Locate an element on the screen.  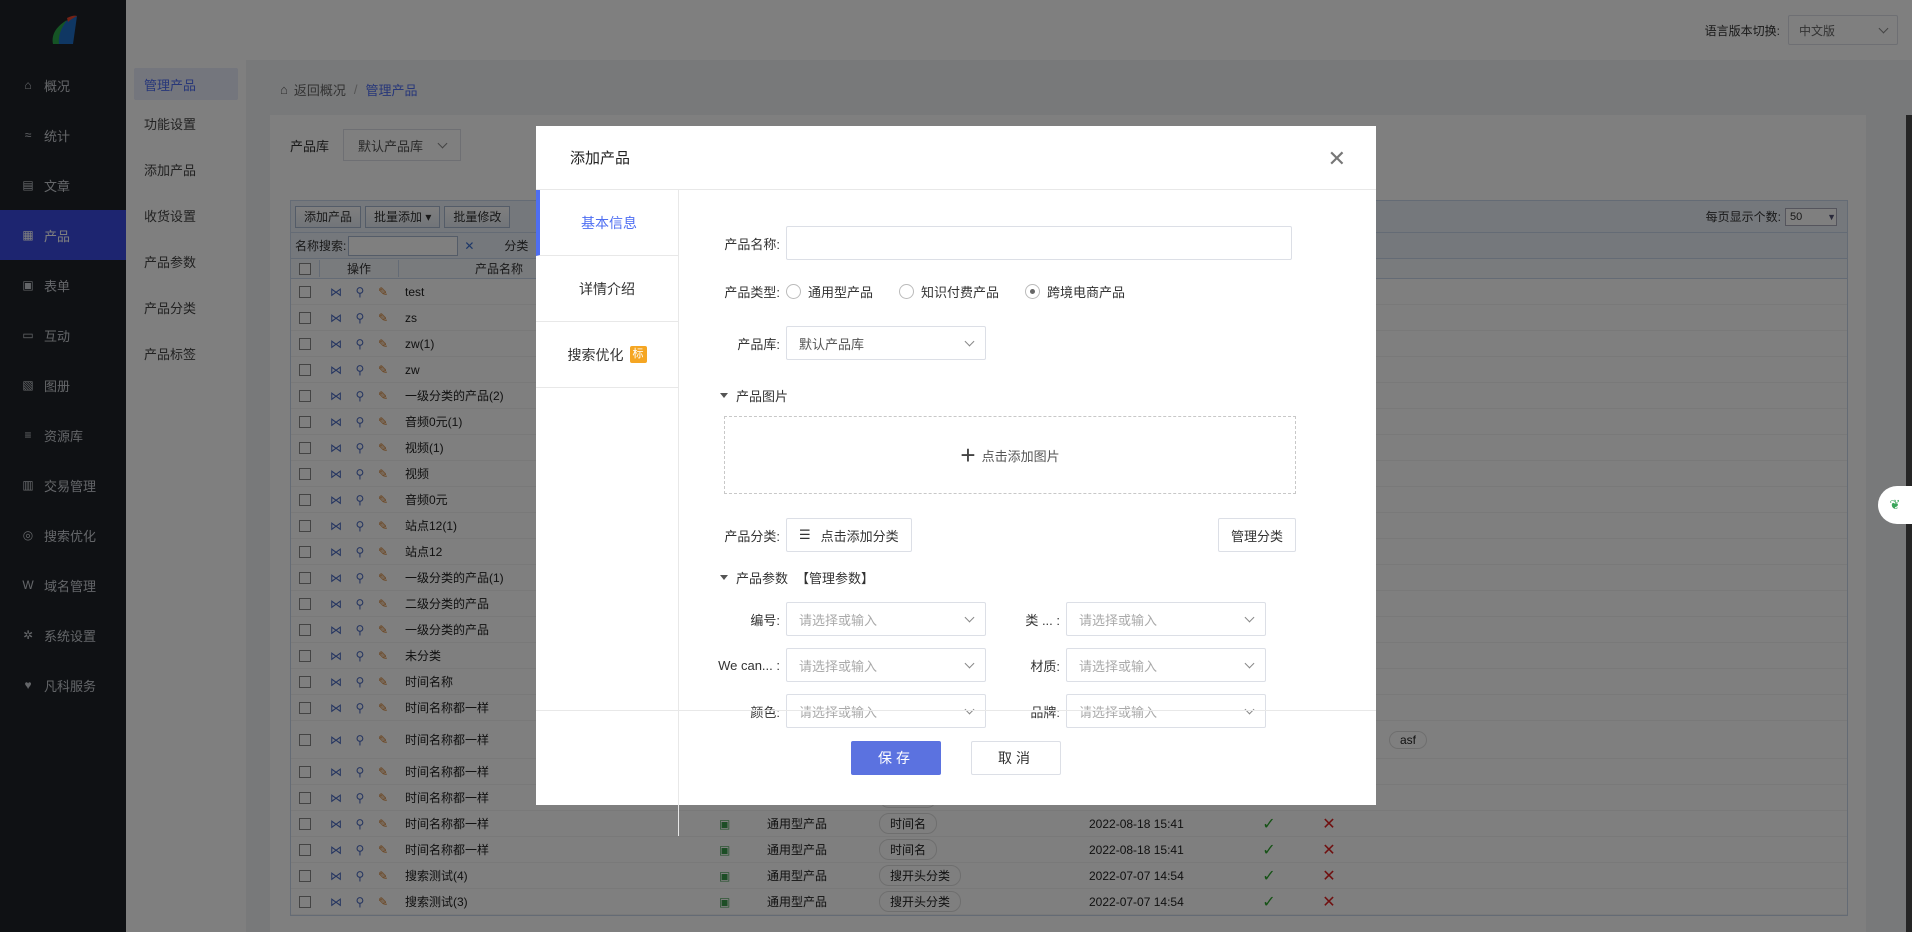
dialog-tab: 详情介绍 is located at coordinates (607, 289).